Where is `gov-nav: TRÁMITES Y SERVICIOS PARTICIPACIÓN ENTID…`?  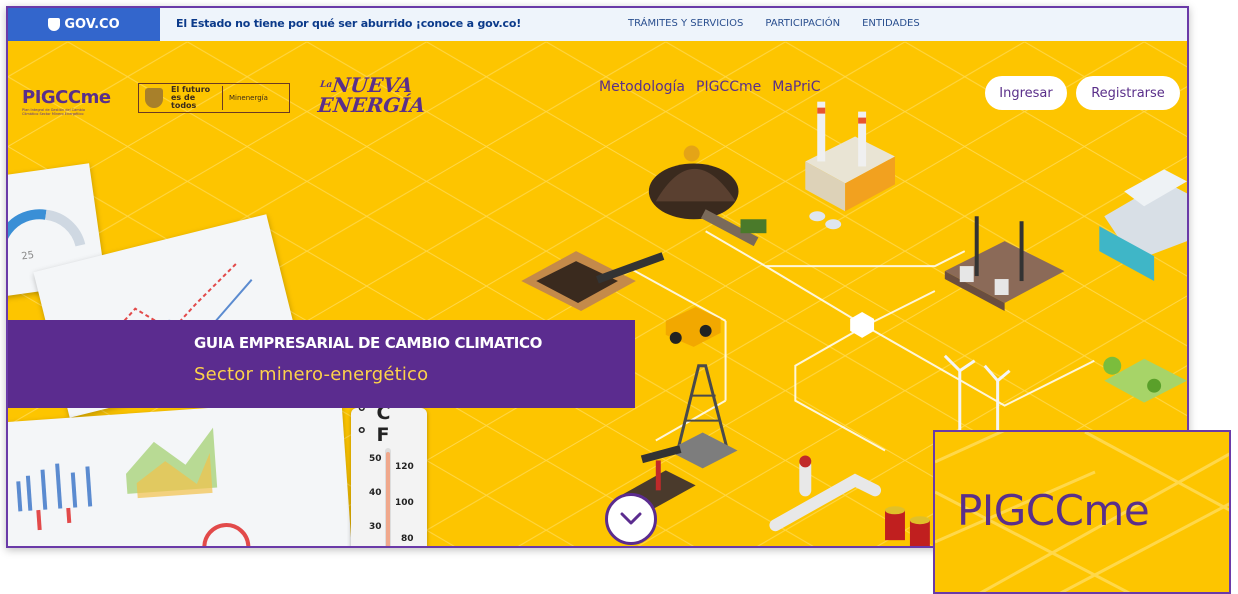
gov-nav: TRÁMITES Y SERVICIOS PARTICIPACIÓN ENTID… is located at coordinates (774, 23).